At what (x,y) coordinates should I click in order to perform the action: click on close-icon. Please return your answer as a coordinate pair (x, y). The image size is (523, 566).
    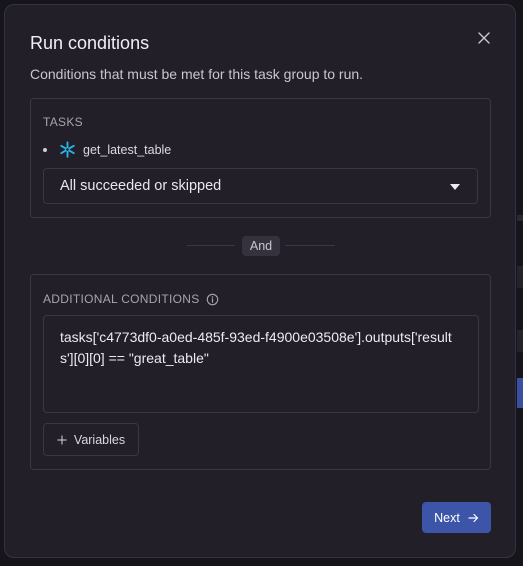
    Looking at the image, I should click on (484, 38).